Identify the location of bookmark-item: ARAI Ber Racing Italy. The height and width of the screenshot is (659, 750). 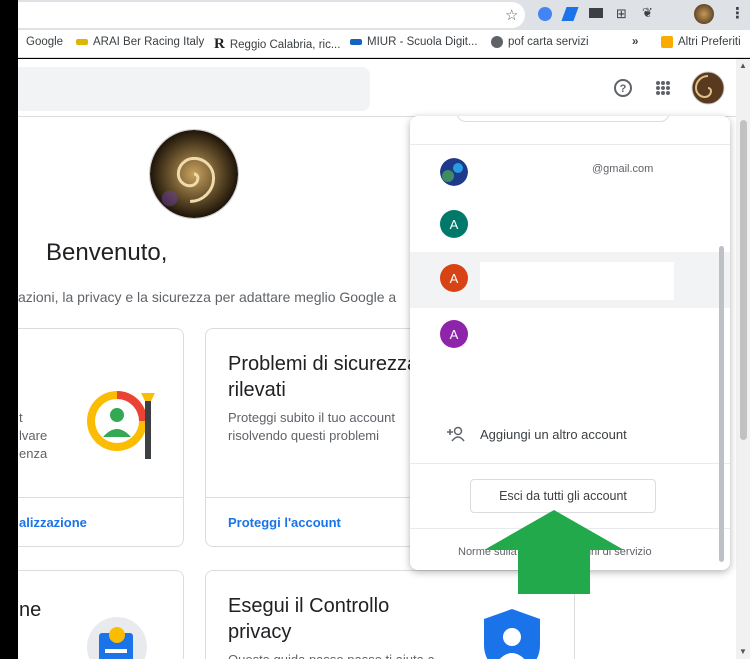
(140, 42).